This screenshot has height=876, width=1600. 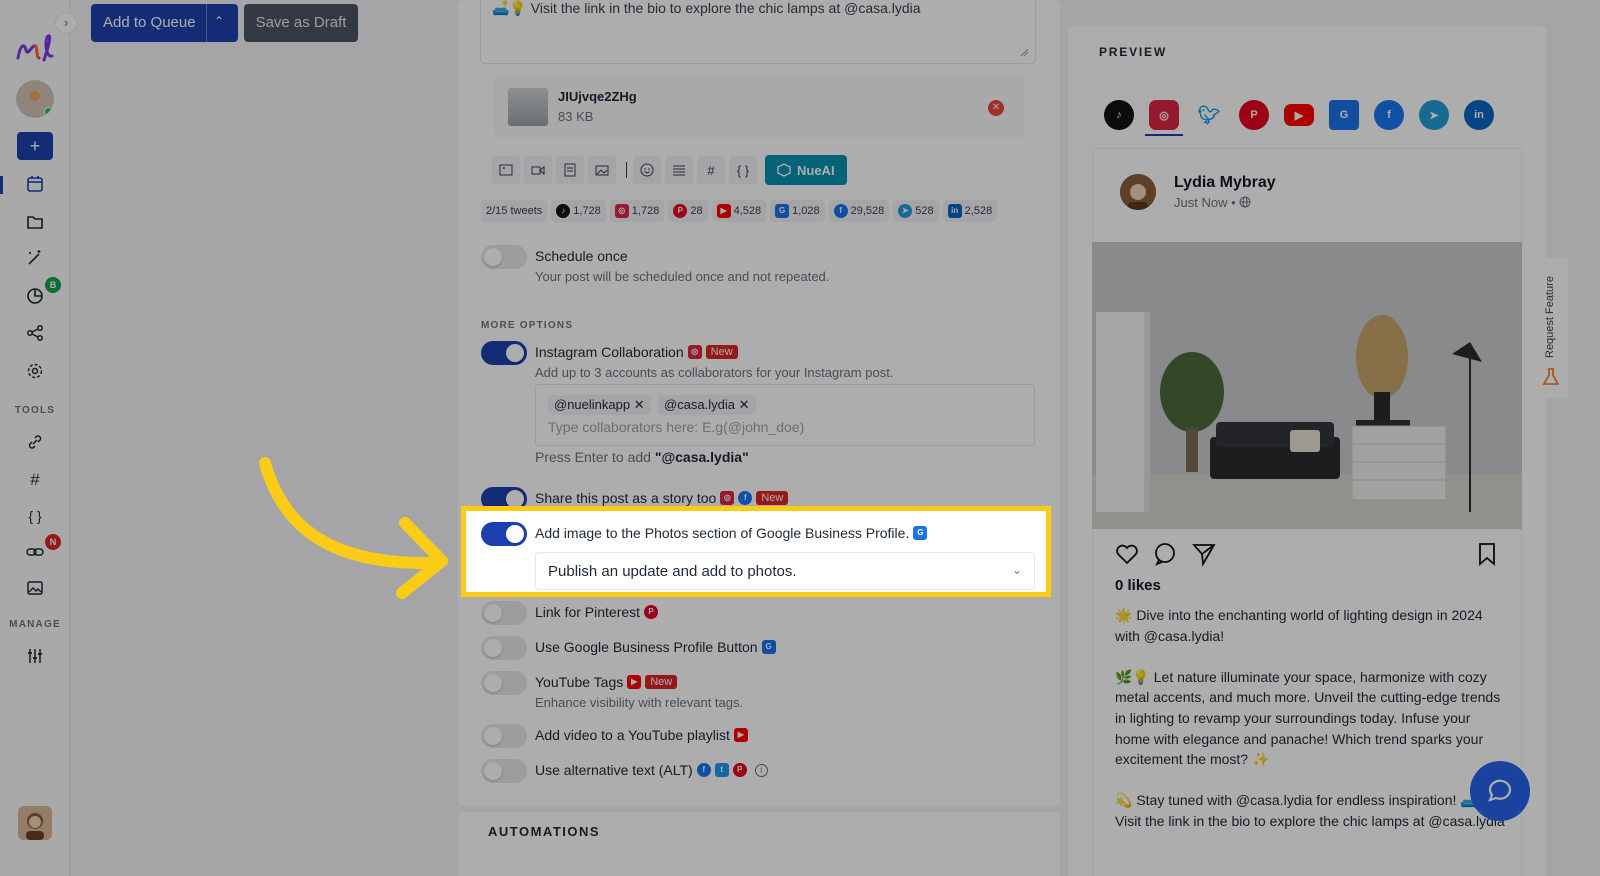 What do you see at coordinates (35, 410) in the screenshot?
I see `tools-section-title: TOOLS` at bounding box center [35, 410].